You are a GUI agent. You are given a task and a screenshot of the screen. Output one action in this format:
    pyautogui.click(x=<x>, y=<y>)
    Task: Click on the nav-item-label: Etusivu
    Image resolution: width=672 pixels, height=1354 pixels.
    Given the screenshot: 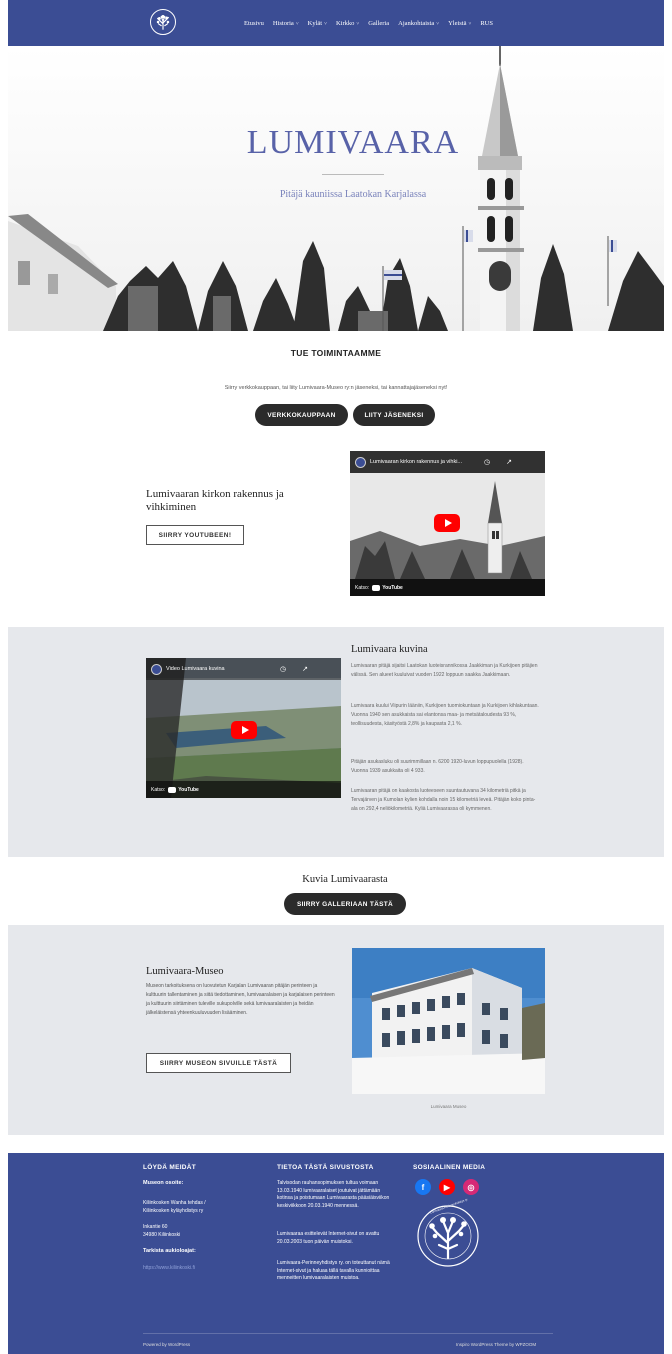 What is the action you would take?
    pyautogui.click(x=254, y=23)
    